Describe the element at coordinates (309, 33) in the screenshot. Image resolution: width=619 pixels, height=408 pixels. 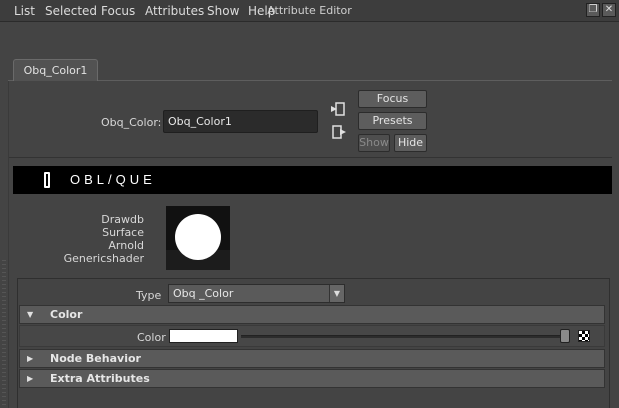
I see `menu-bar` at that location.